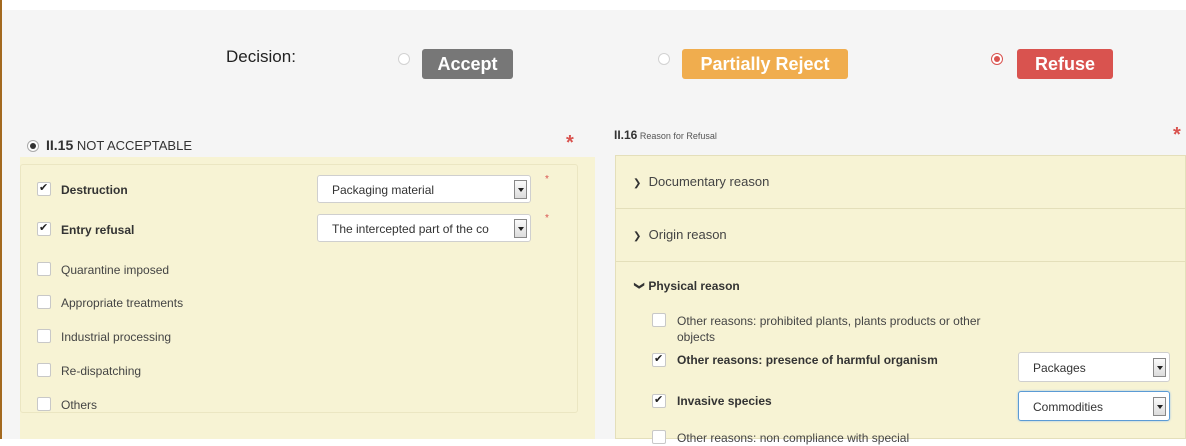  I want to click on decision-label: Decision:, so click(261, 56).